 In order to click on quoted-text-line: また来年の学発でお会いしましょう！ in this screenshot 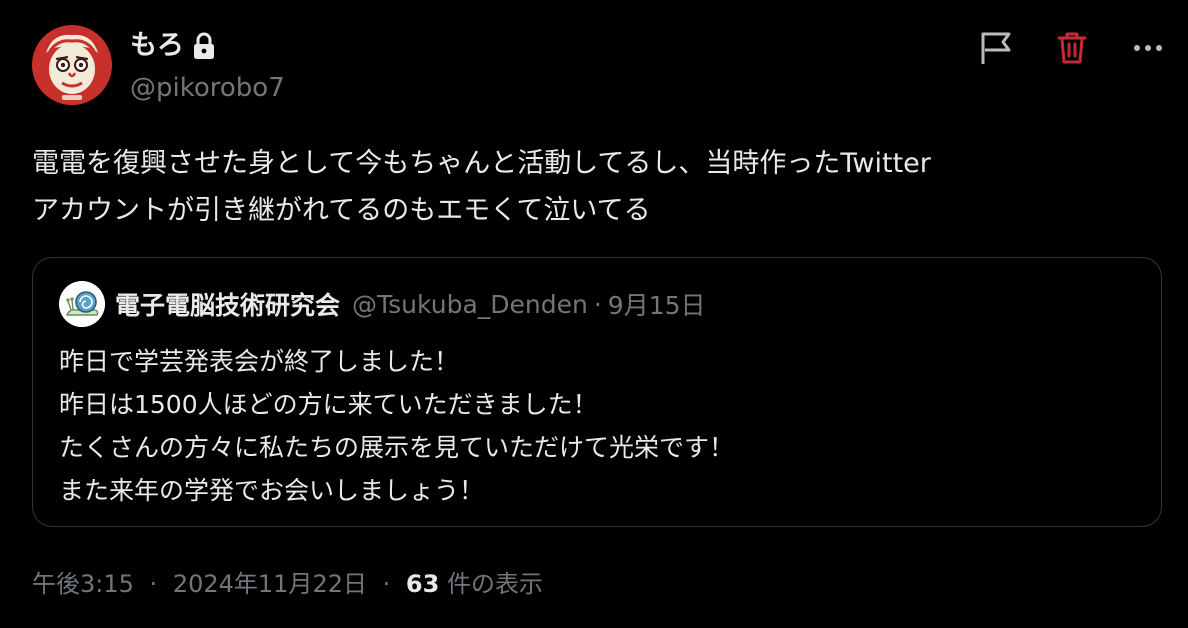, I will do `click(272, 490)`.